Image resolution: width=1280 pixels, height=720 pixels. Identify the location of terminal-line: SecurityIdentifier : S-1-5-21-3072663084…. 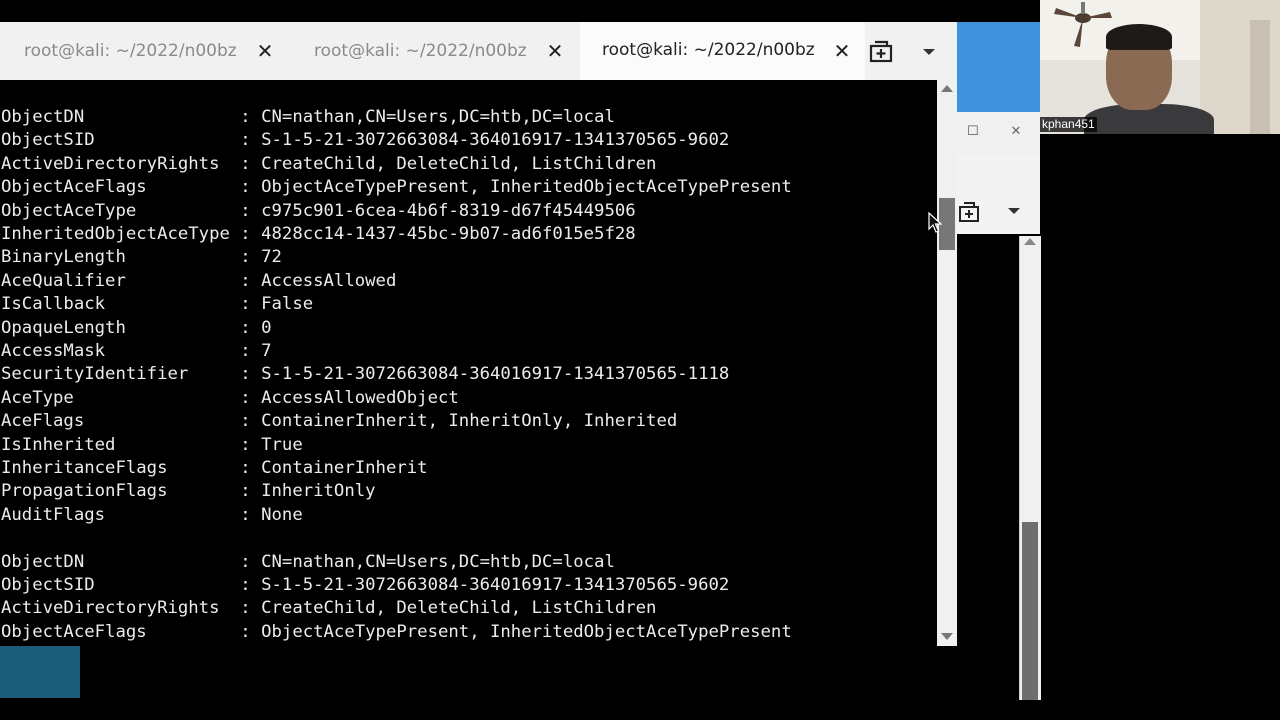
(365, 374).